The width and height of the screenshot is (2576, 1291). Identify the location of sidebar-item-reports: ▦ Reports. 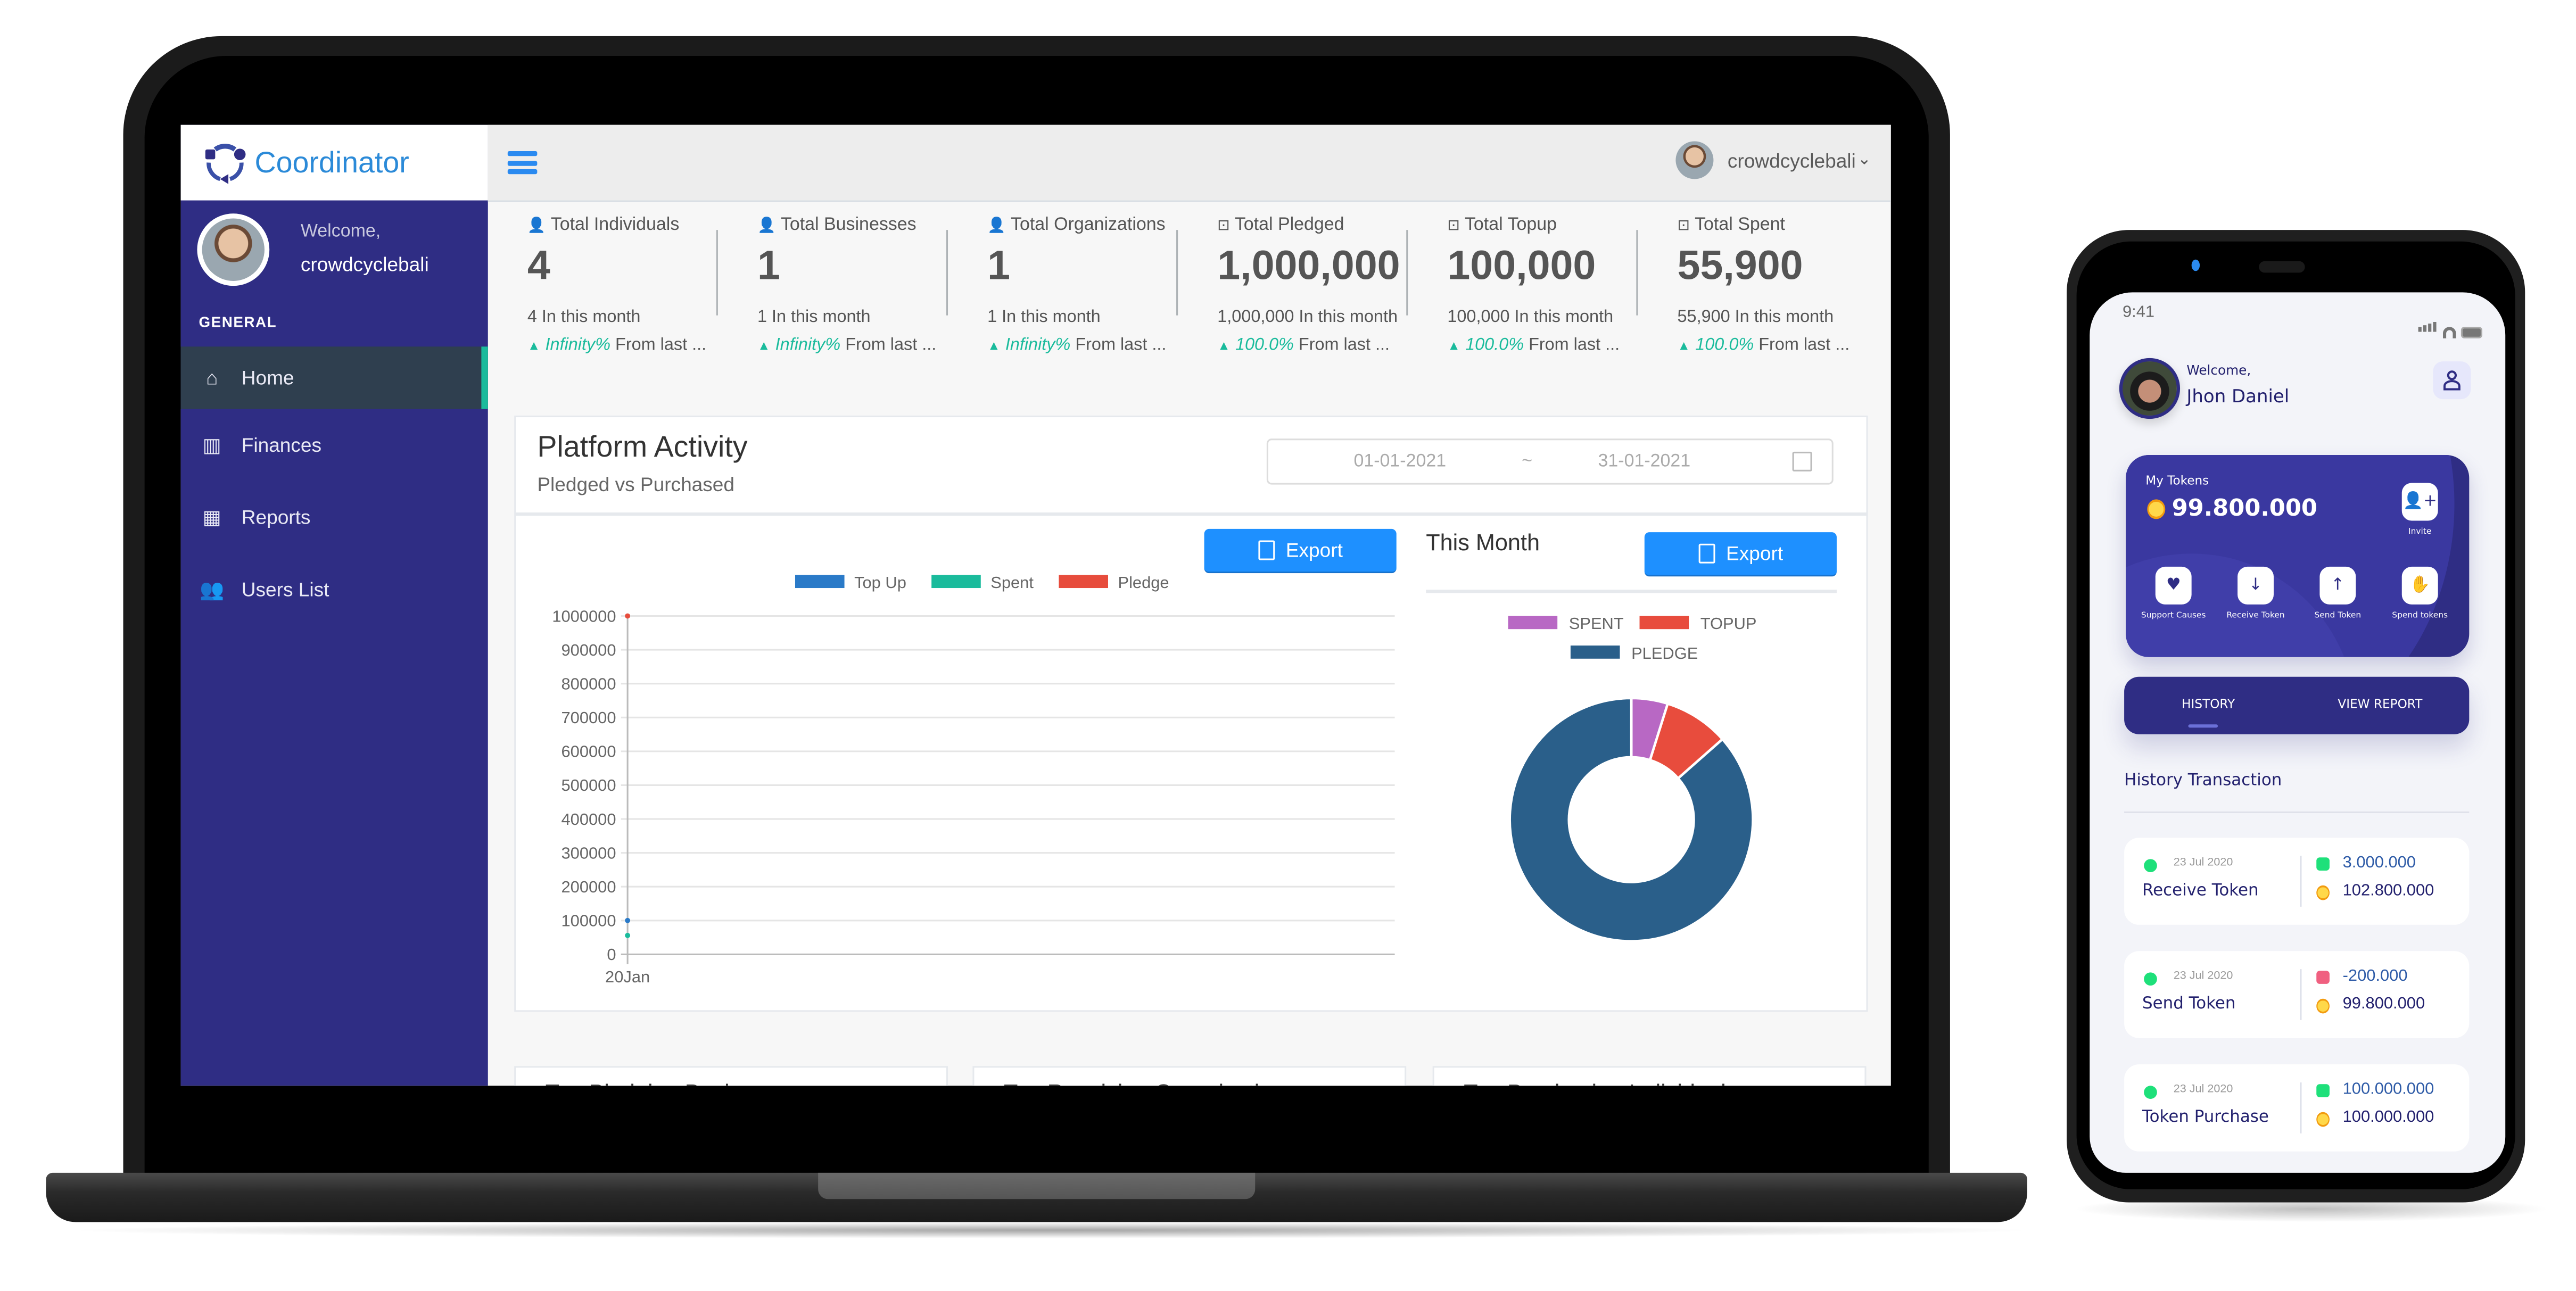
(335, 517).